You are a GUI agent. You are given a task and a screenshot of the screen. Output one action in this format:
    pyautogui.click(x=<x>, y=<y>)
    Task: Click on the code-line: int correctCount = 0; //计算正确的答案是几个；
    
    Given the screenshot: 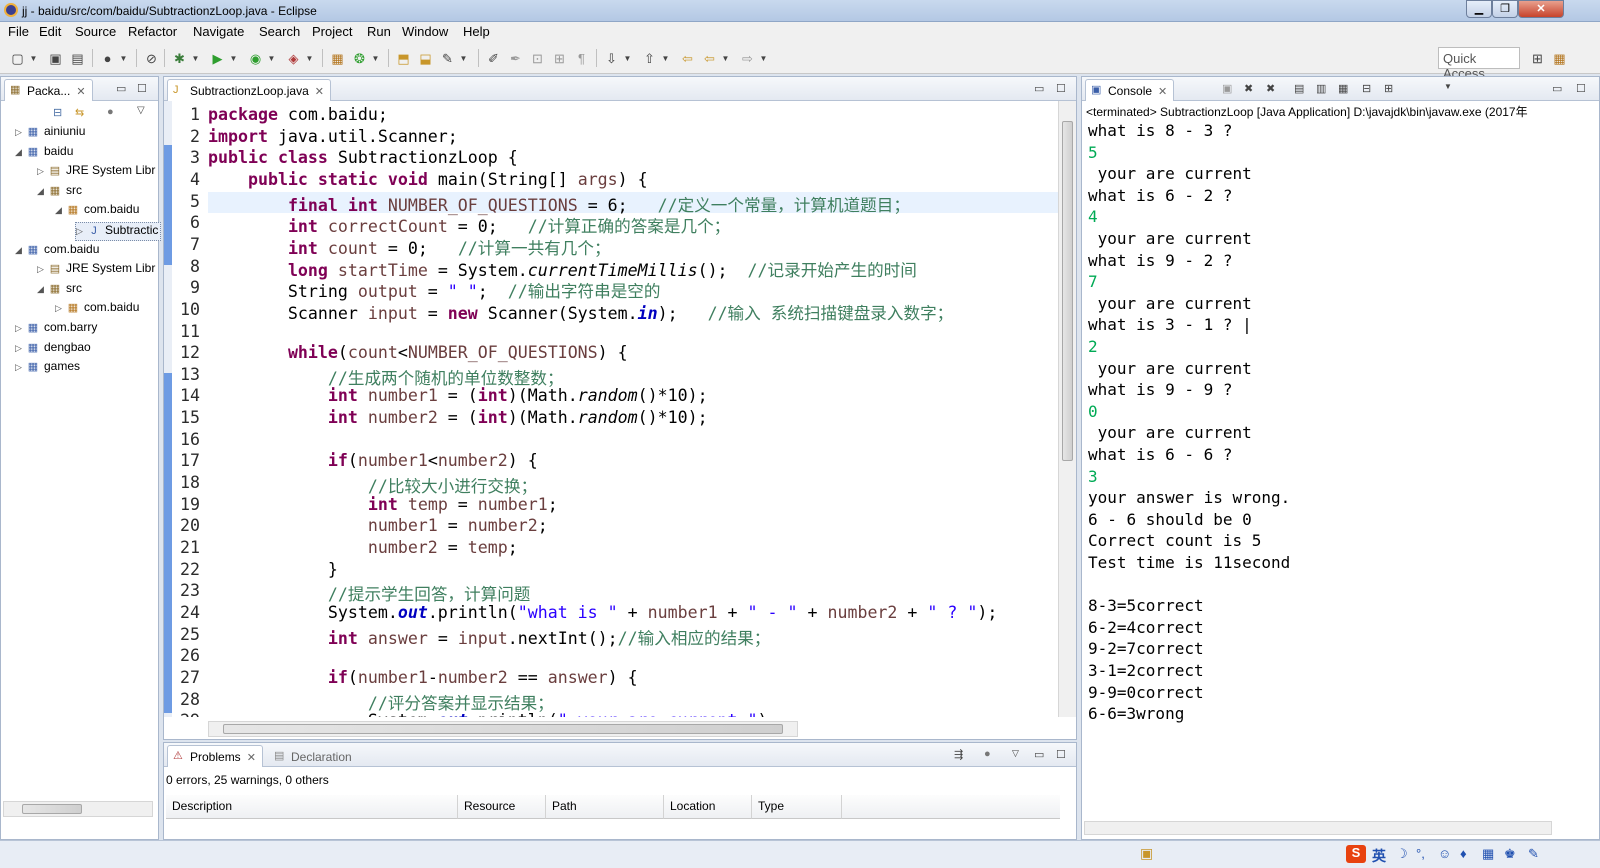 What is the action you would take?
    pyautogui.click(x=469, y=225)
    